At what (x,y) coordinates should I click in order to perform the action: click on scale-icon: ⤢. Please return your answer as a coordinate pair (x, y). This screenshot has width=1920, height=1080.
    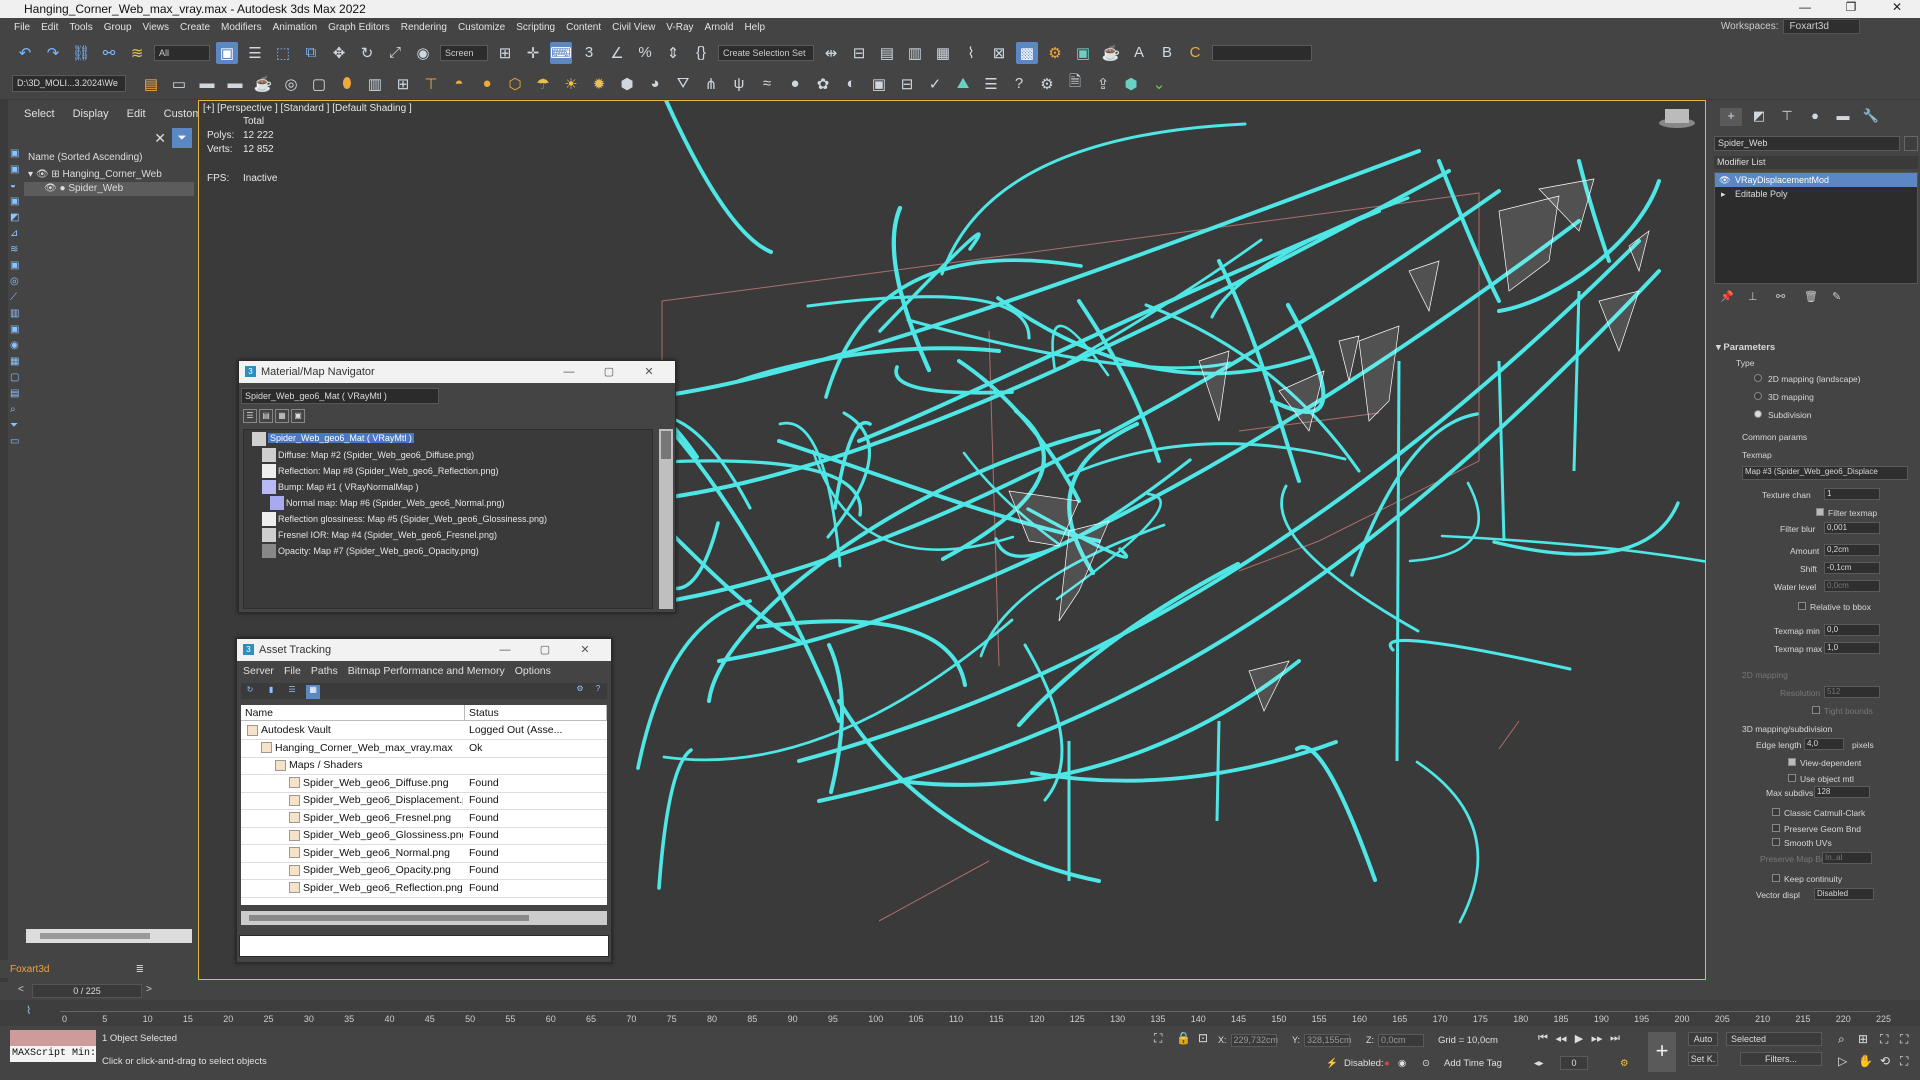
    Looking at the image, I should click on (395, 53).